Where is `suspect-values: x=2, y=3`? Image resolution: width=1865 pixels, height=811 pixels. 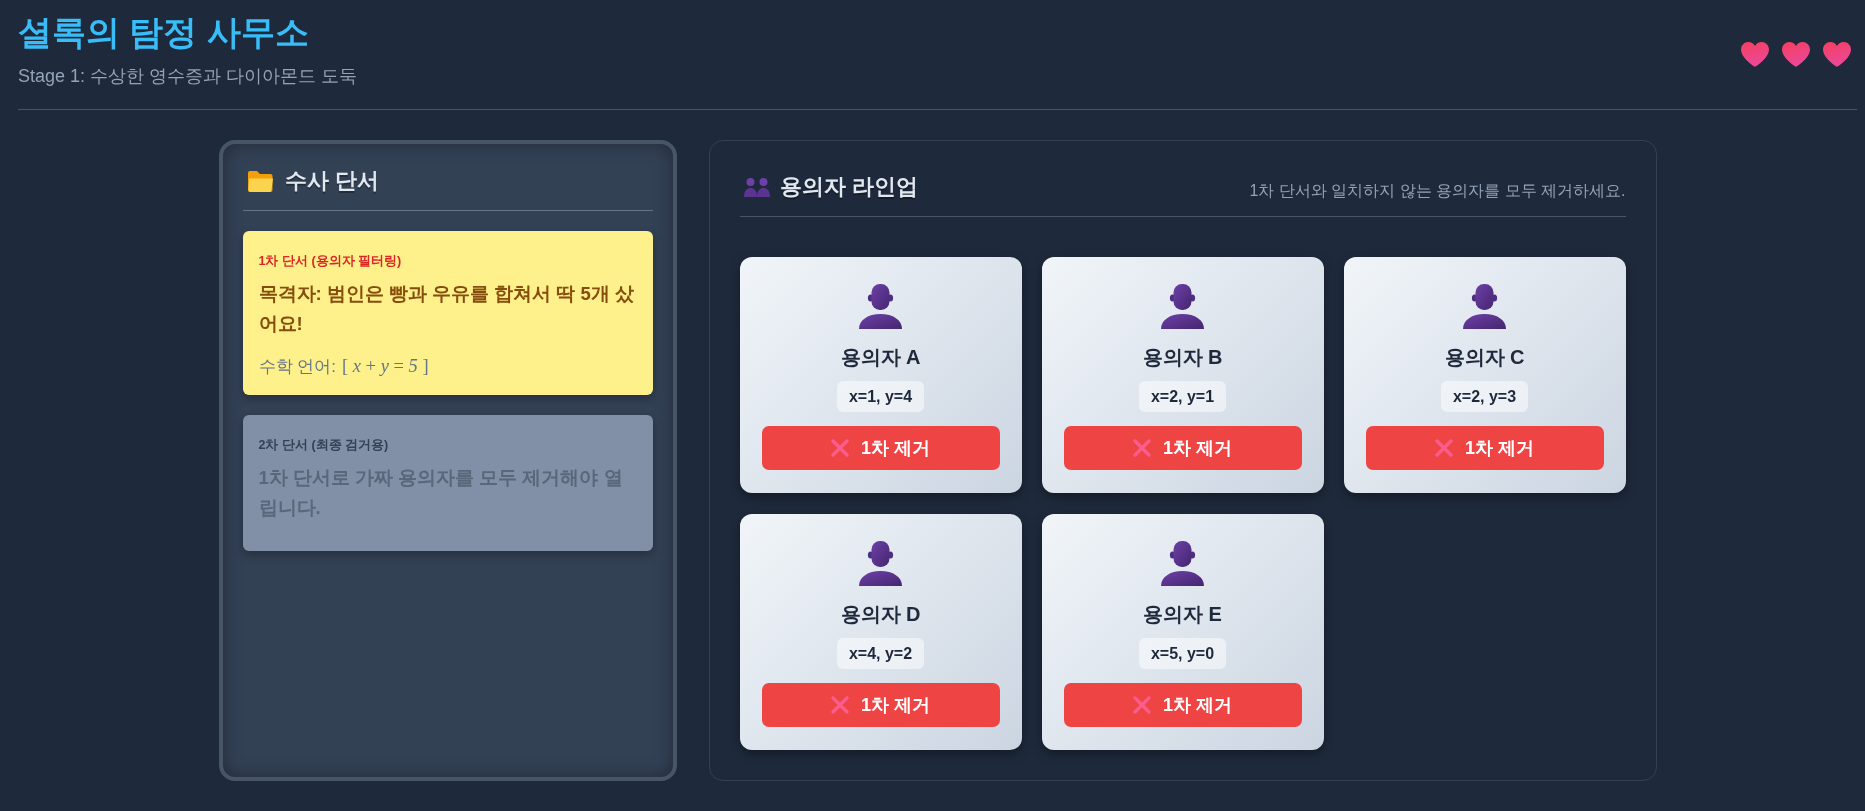 suspect-values: x=2, y=3 is located at coordinates (1484, 396).